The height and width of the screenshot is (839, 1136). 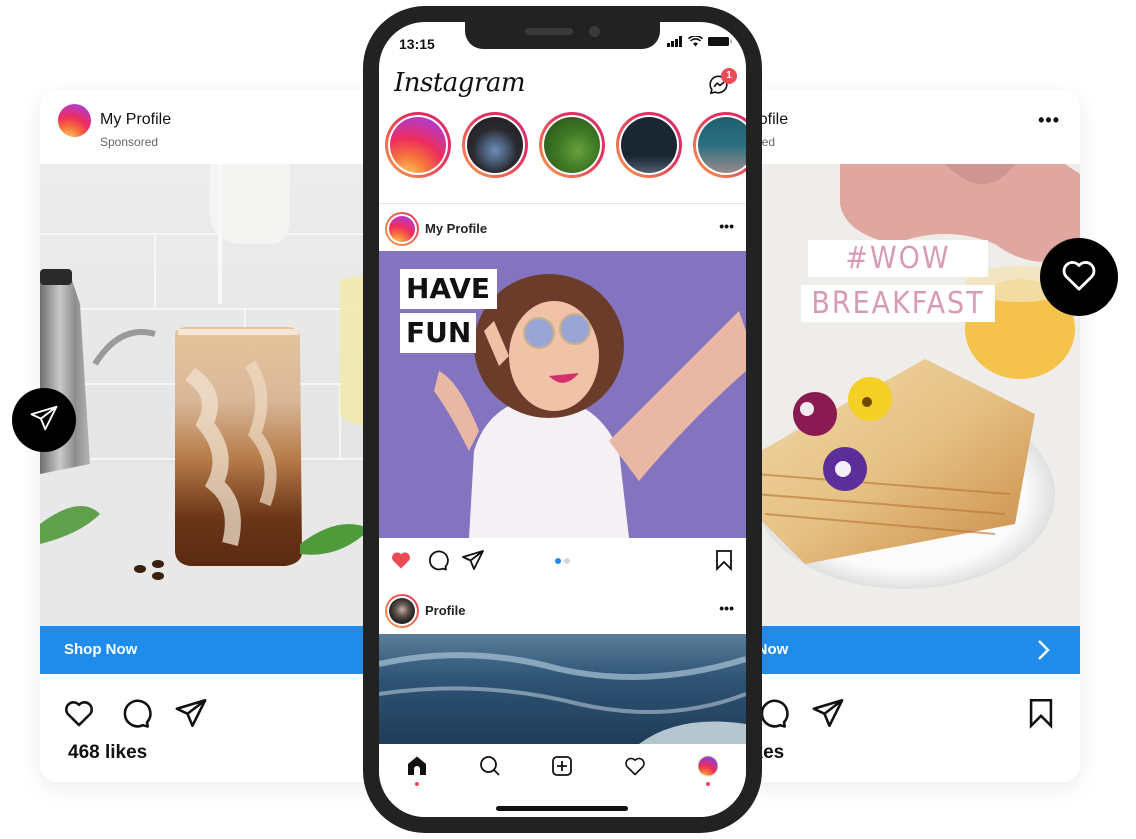 I want to click on signal-icon, so click(x=675, y=43).